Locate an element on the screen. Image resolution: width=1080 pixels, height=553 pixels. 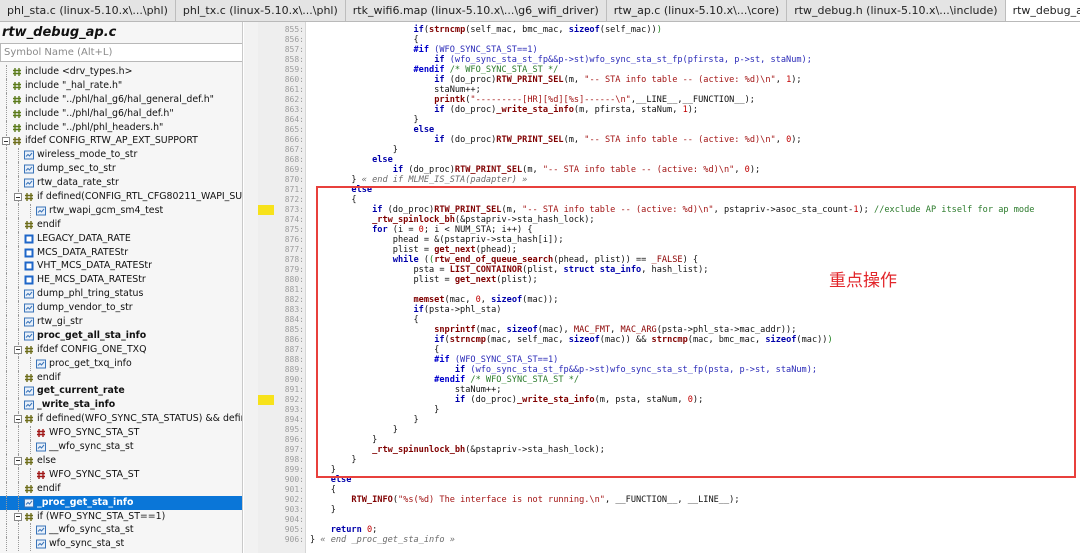
tab-3: rtw_ap.c (linux-5.10.x\...\core) is located at coordinates (697, 10).